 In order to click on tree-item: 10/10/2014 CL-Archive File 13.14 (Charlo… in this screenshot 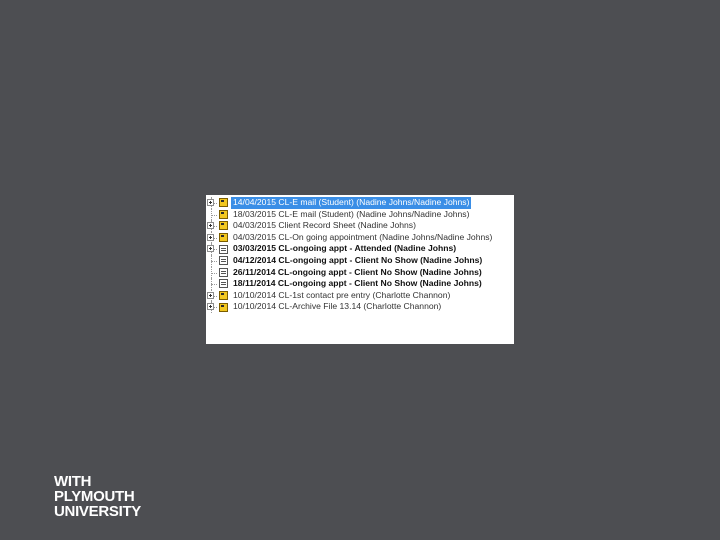, I will do `click(360, 307)`.